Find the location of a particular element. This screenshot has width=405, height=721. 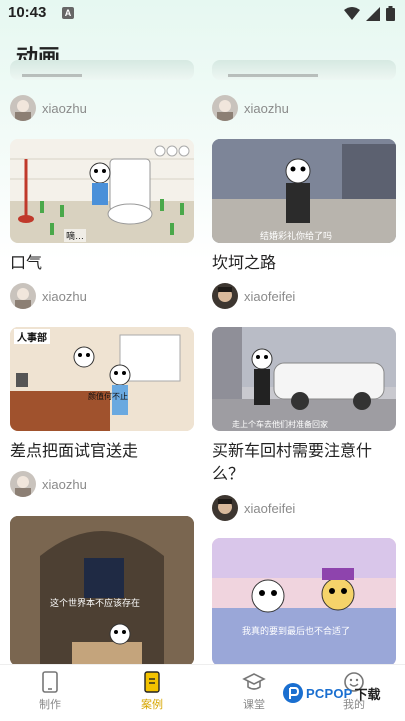

tab-classroom: 课堂 is located at coordinates (254, 691).